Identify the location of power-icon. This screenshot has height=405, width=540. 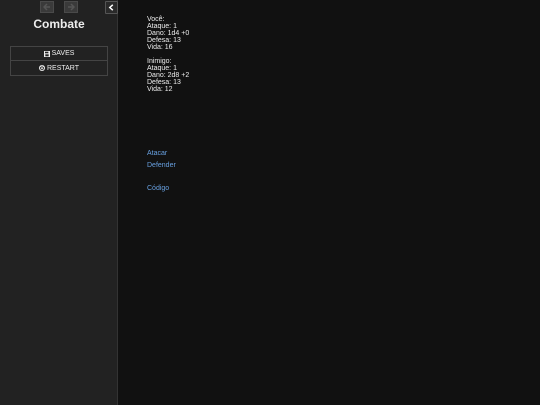
(41, 68).